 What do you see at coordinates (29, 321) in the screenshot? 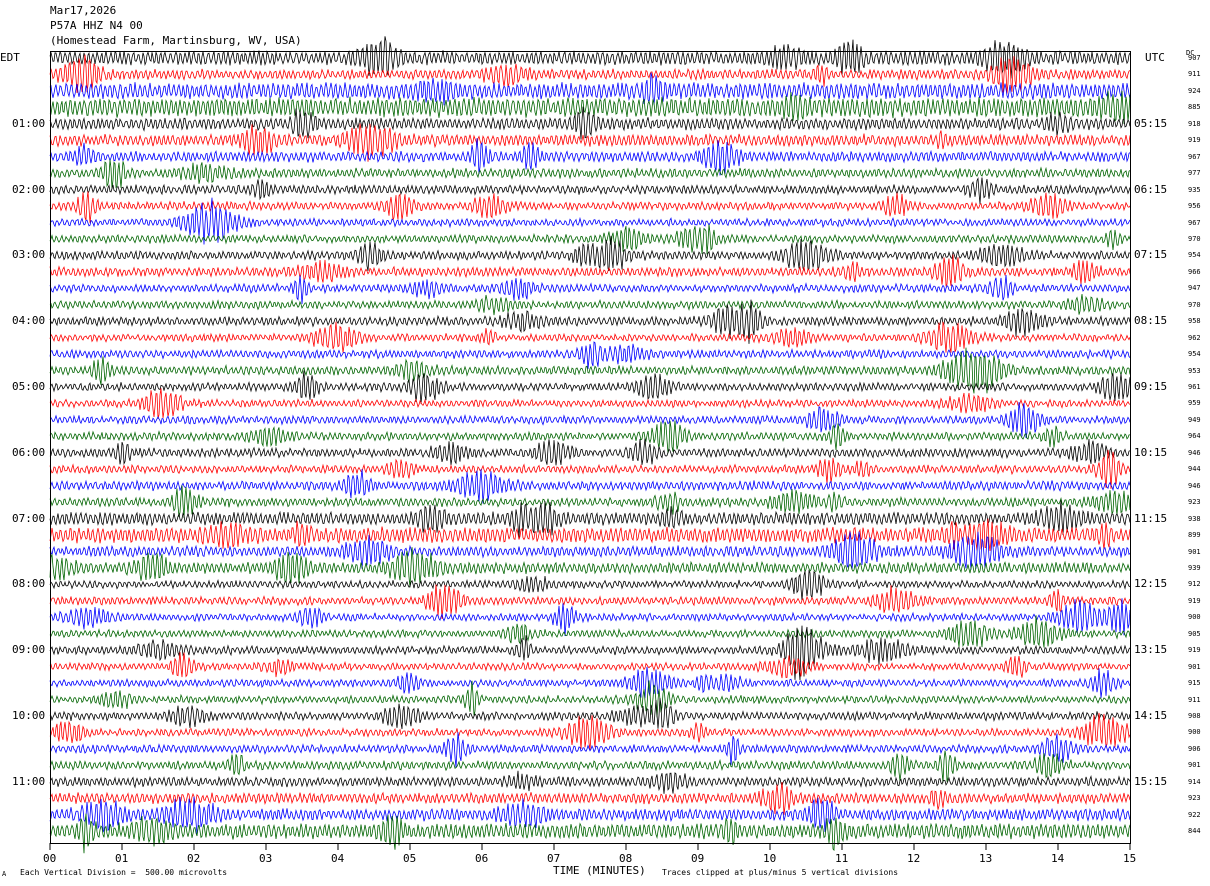
I see `left-hour-label: 04:00` at bounding box center [29, 321].